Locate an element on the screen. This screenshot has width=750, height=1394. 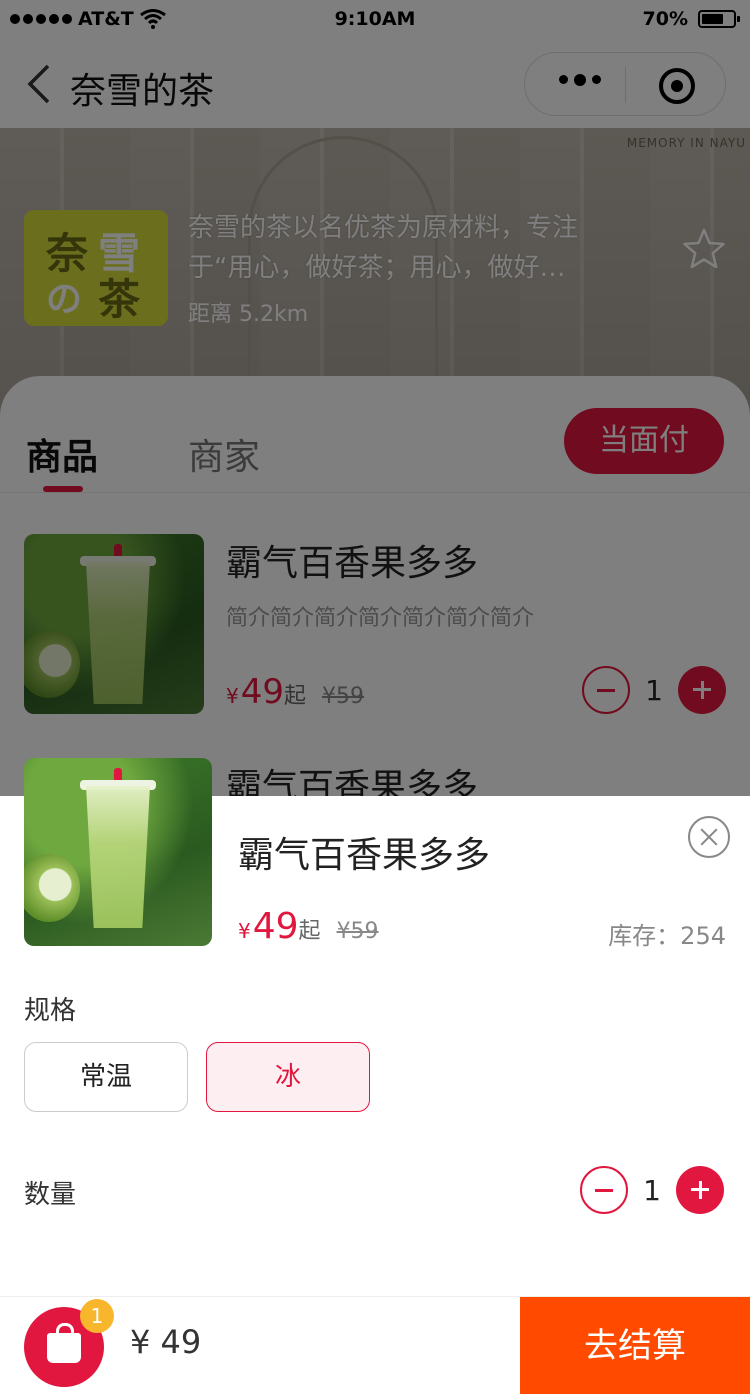
close-icon is located at coordinates (709, 837).